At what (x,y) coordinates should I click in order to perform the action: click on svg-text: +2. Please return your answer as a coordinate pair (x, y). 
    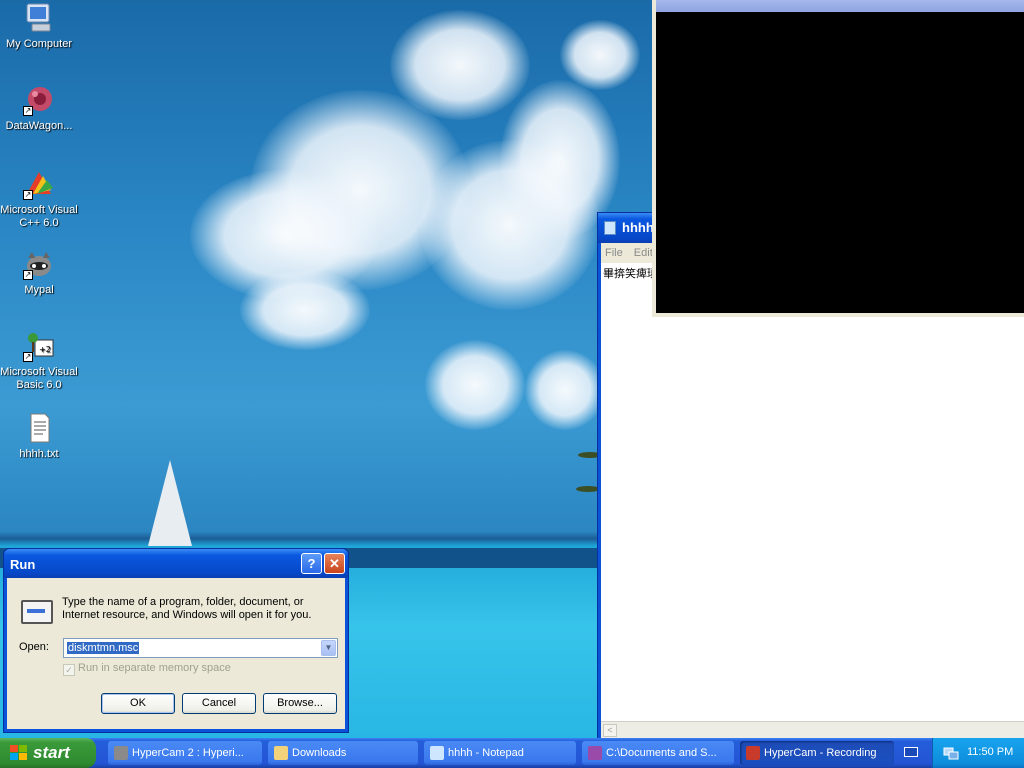
    Looking at the image, I should click on (45, 349).